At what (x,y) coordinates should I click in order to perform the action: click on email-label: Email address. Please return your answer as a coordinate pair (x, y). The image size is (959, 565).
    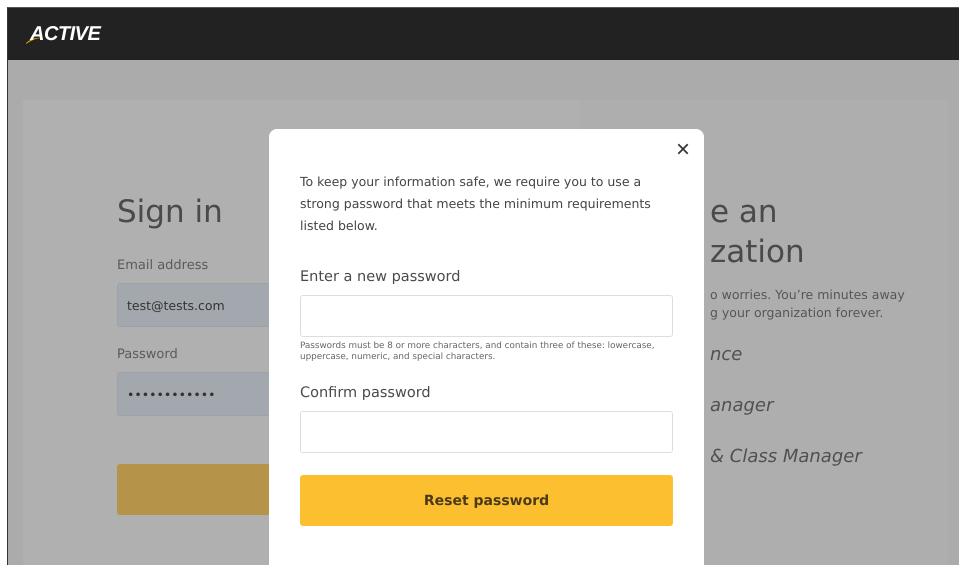
    Looking at the image, I should click on (162, 265).